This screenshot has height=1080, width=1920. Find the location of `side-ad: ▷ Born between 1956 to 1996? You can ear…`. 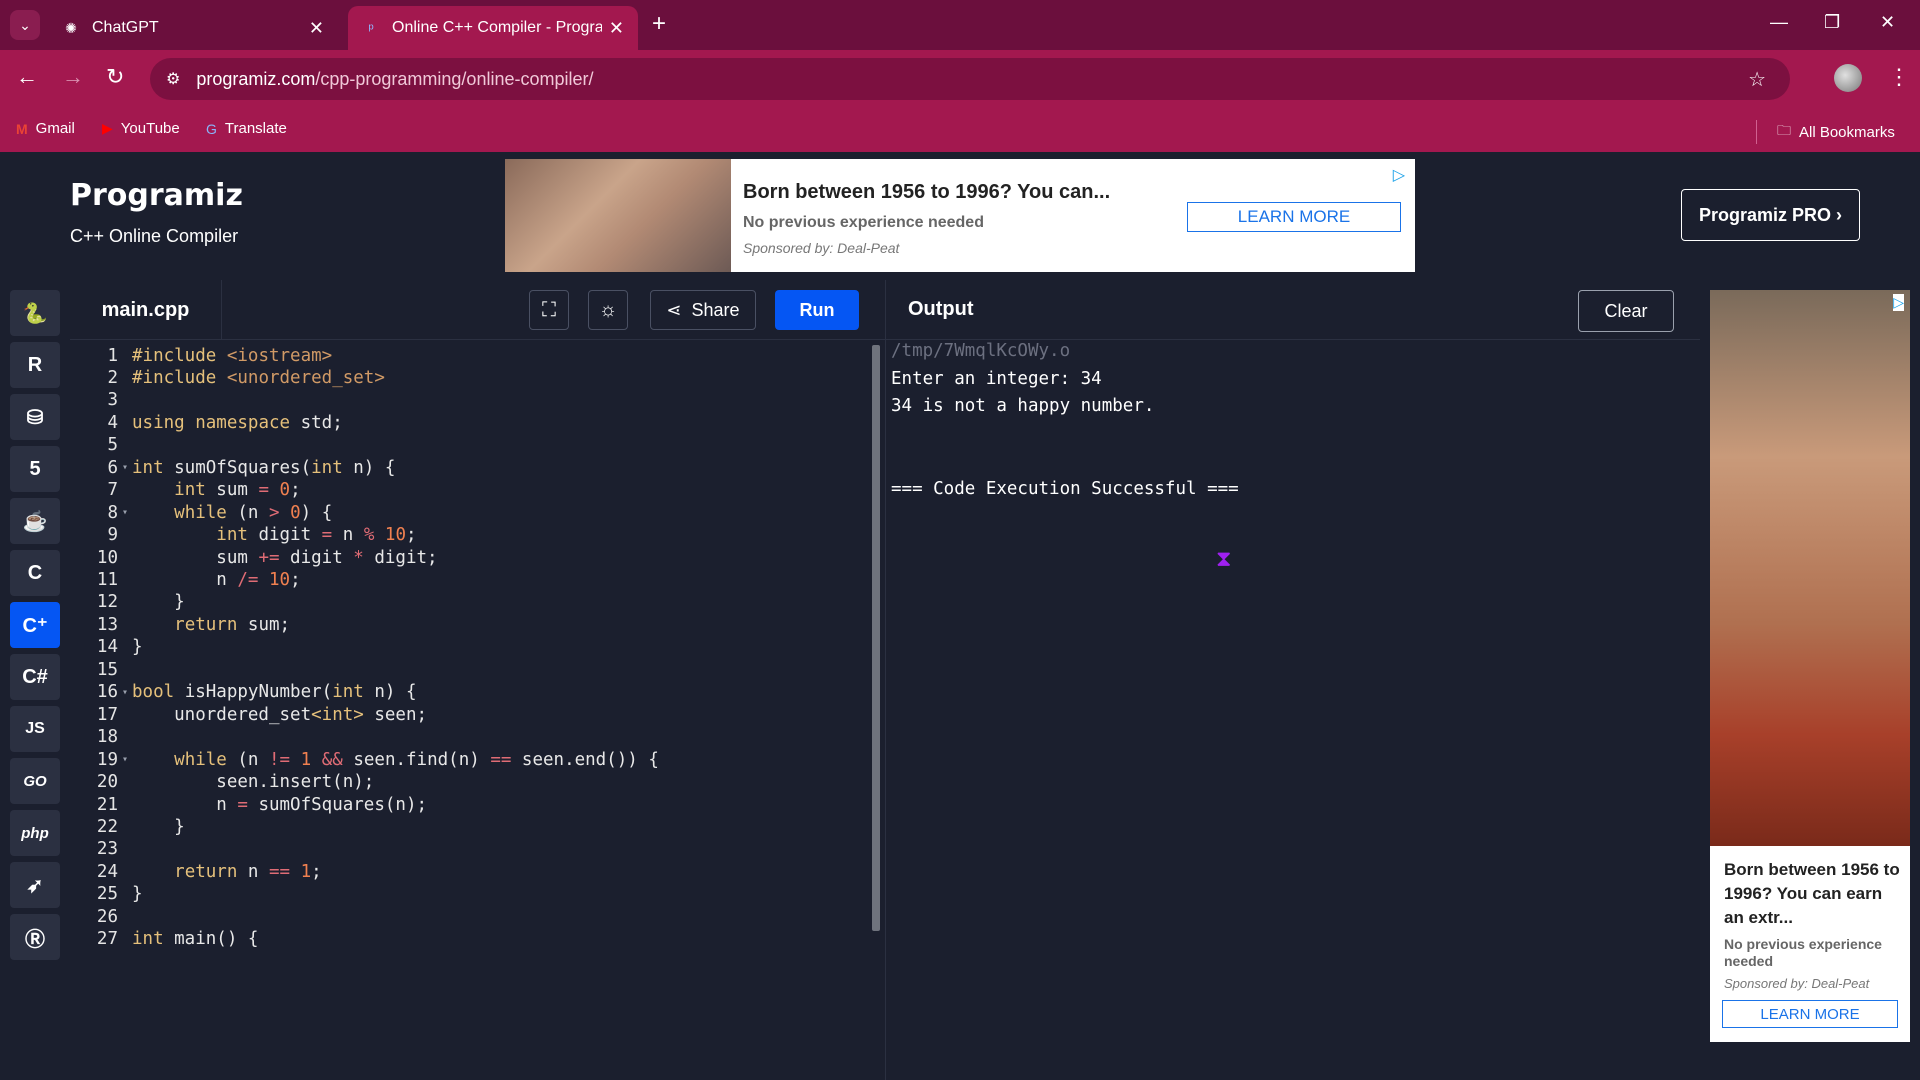

side-ad: ▷ Born between 1956 to 1996? You can ear… is located at coordinates (1810, 666).